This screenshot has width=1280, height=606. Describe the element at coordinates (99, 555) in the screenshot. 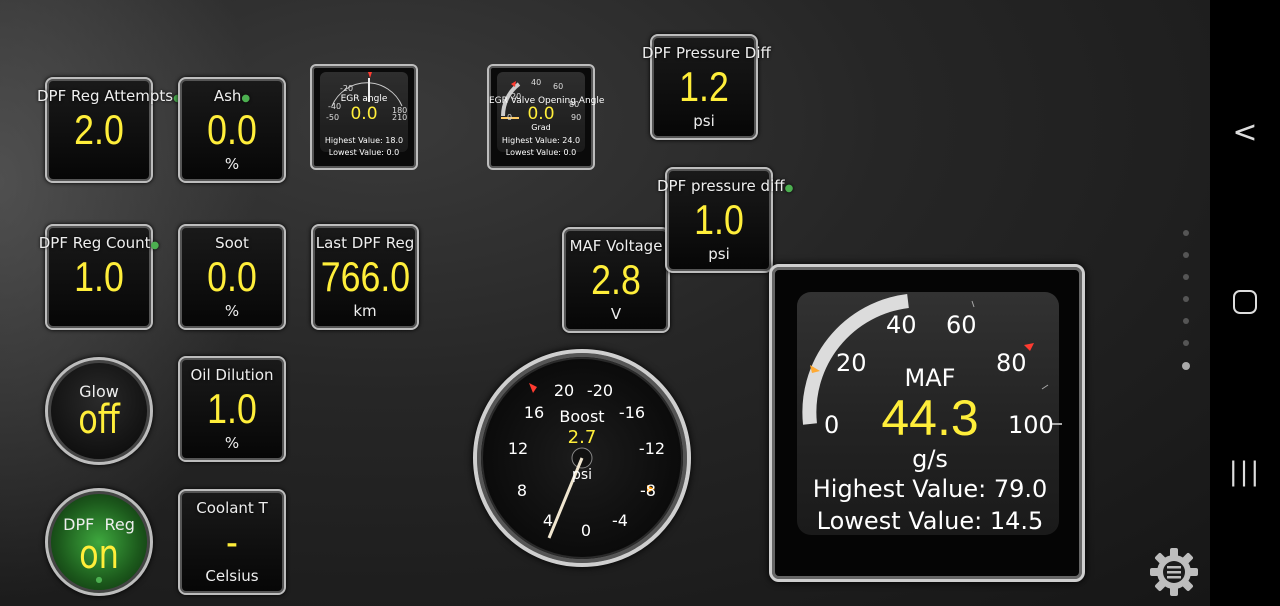

I see `indicator-value: on` at that location.